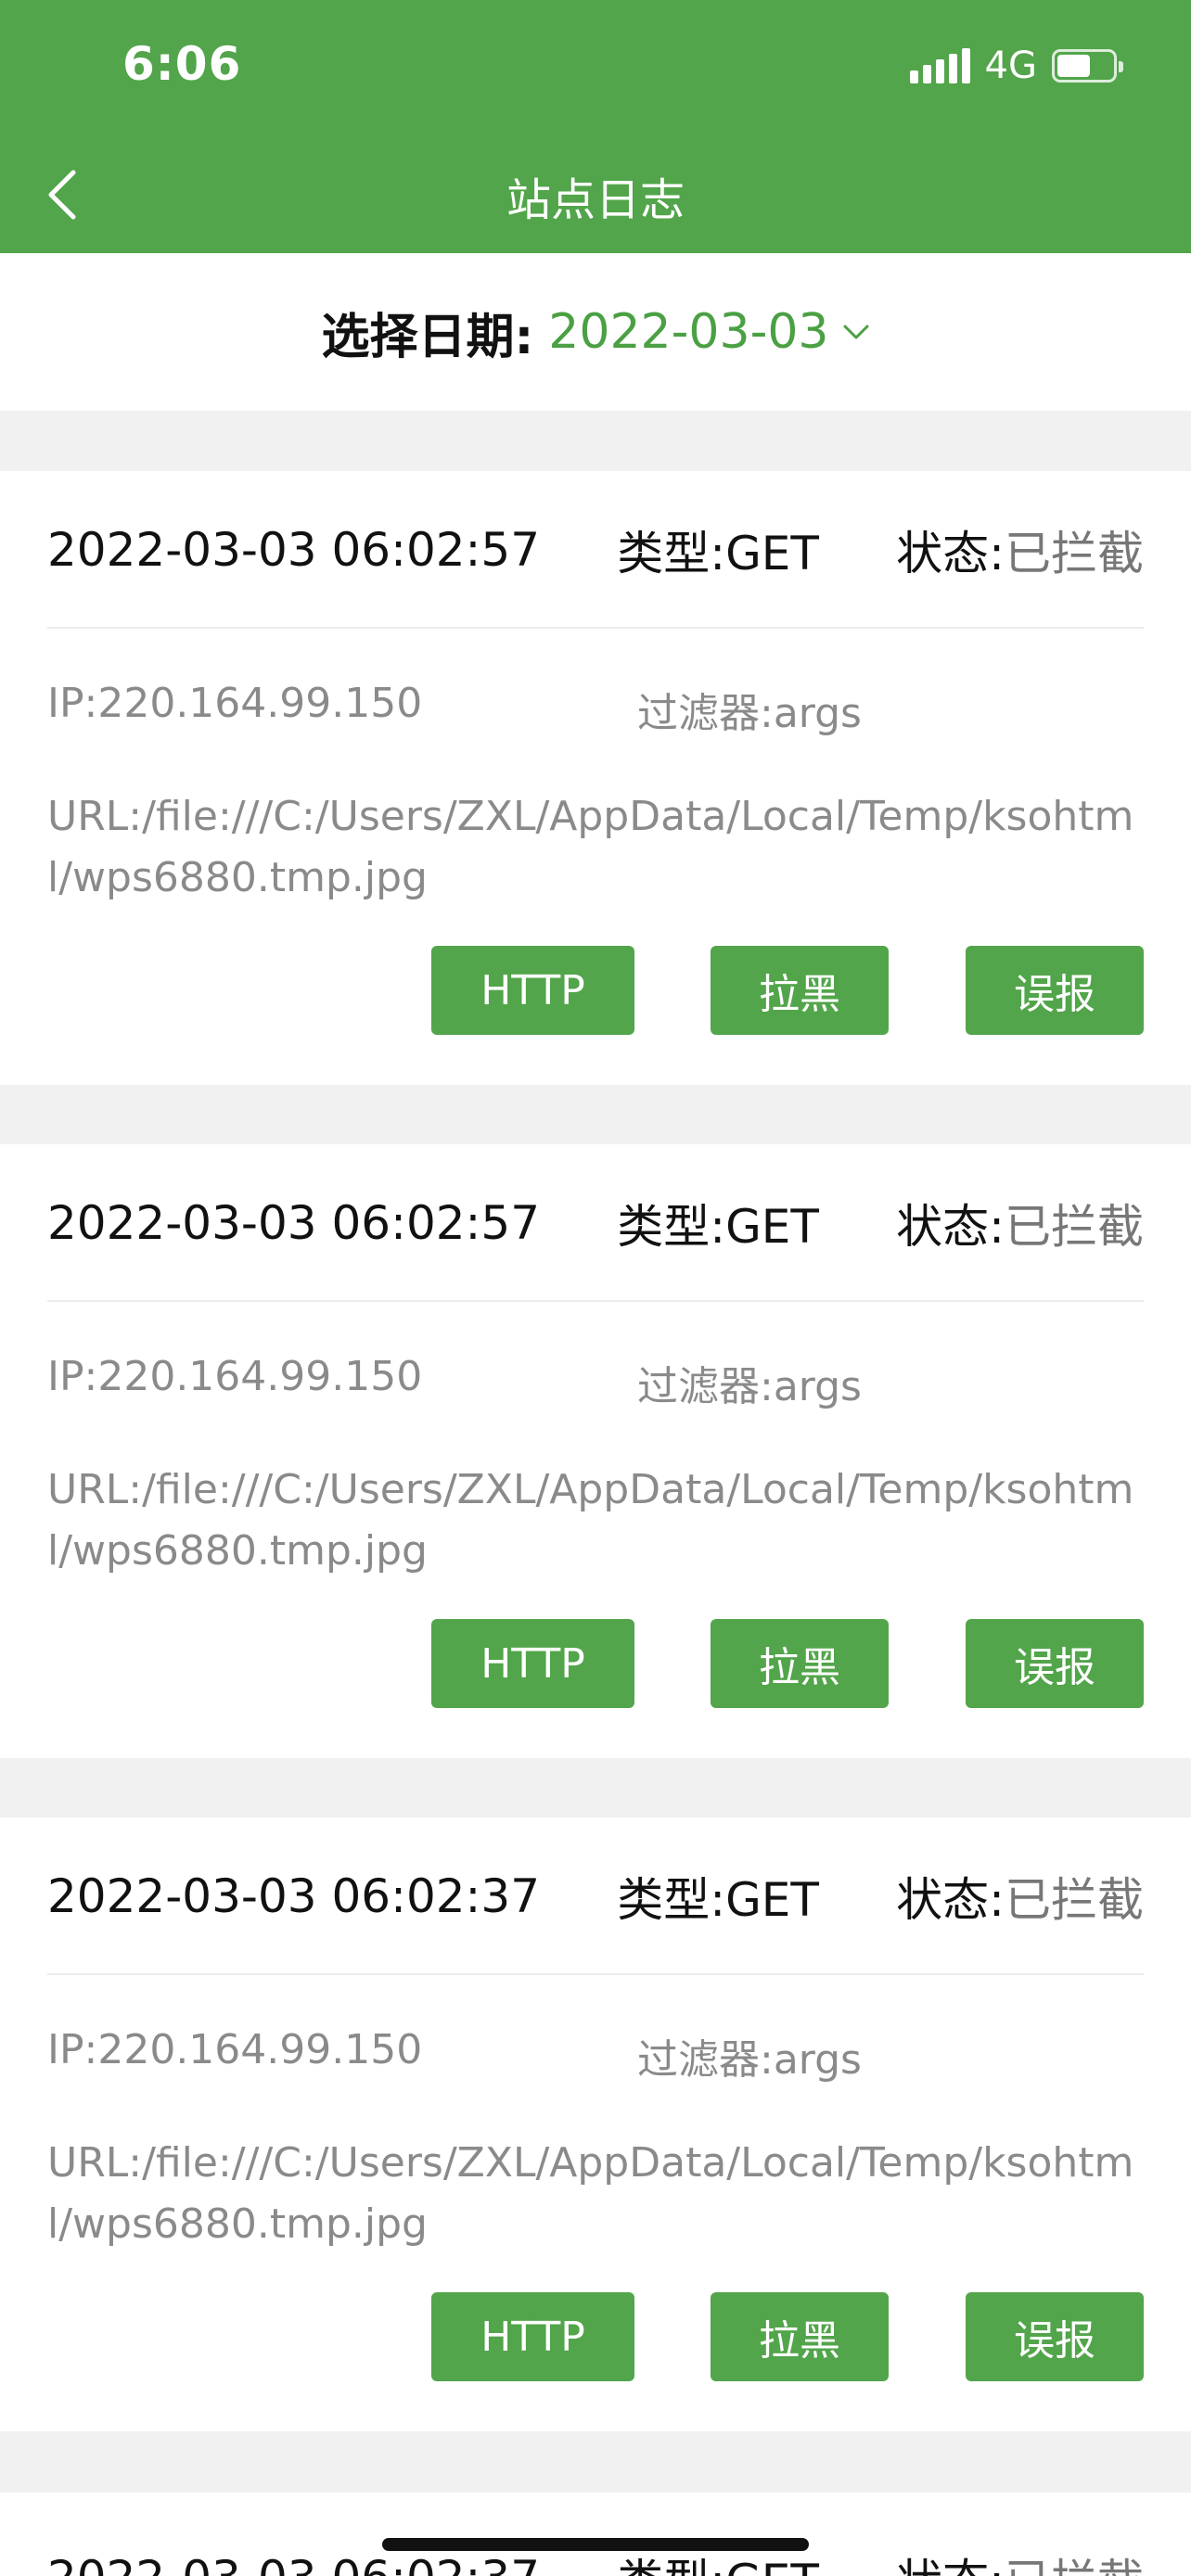  Describe the element at coordinates (595, 200) in the screenshot. I see `page-title: 站点日志` at that location.